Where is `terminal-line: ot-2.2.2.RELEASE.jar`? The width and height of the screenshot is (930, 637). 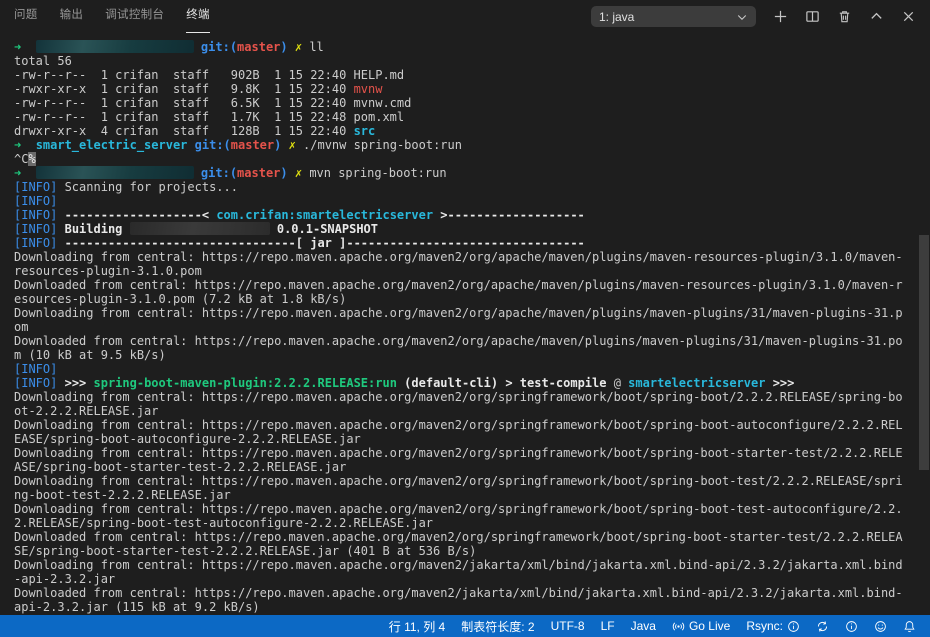
terminal-line: ot-2.2.2.RELEASE.jar is located at coordinates (86, 411).